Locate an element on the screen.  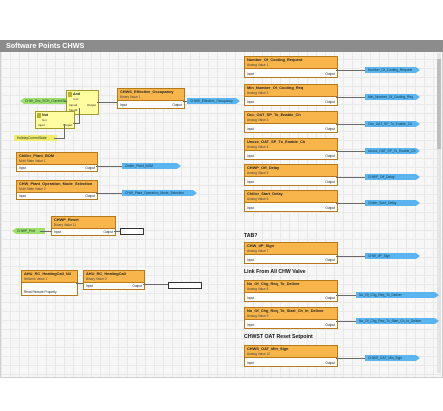
scrollbar-thumb is located at coordinates (439, 104).